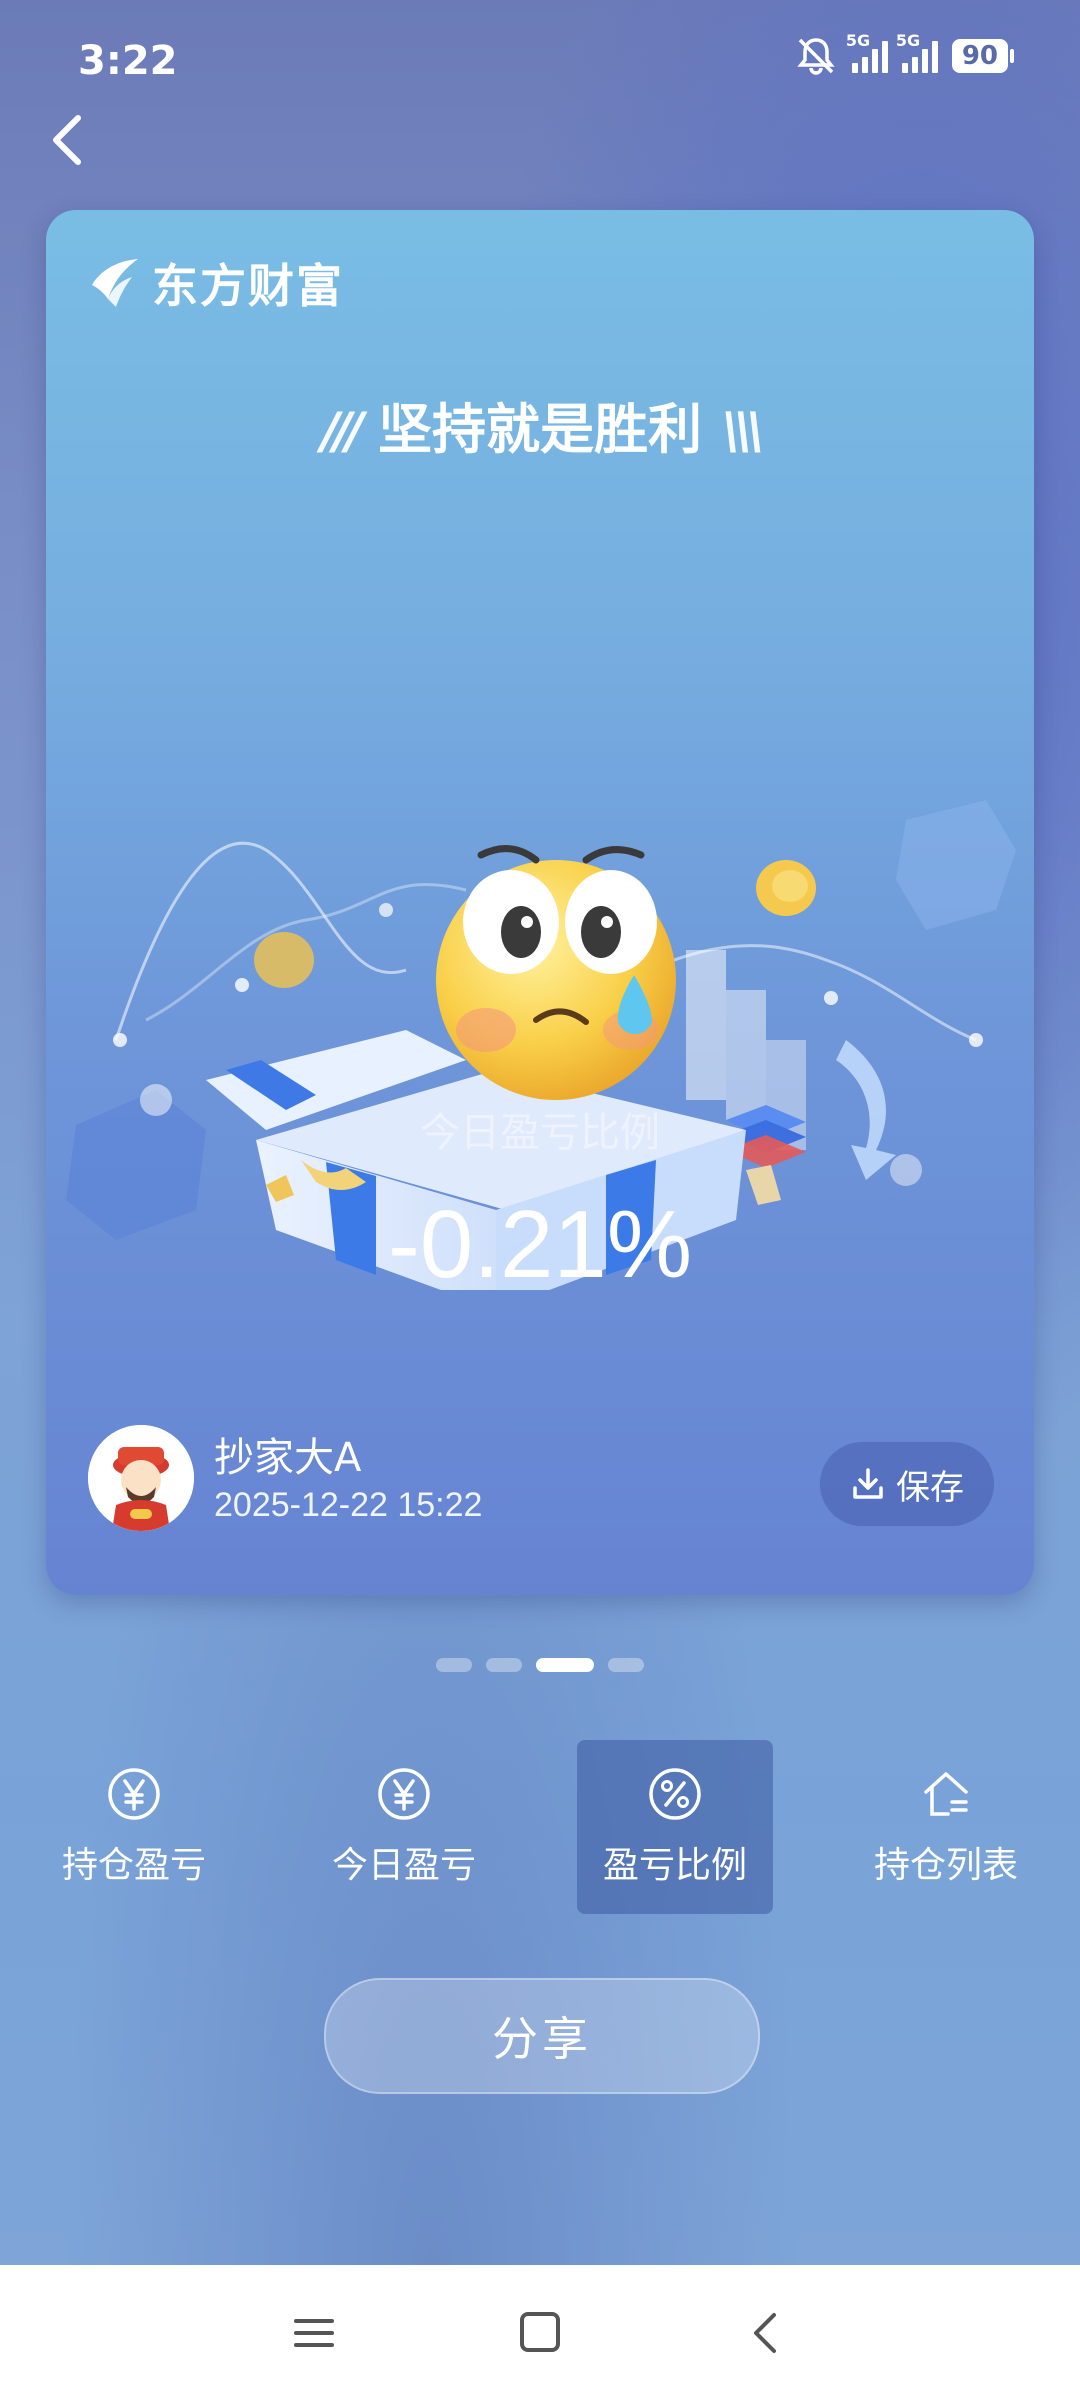  Describe the element at coordinates (674, 1865) in the screenshot. I see `tab-label: 盈亏比例` at that location.